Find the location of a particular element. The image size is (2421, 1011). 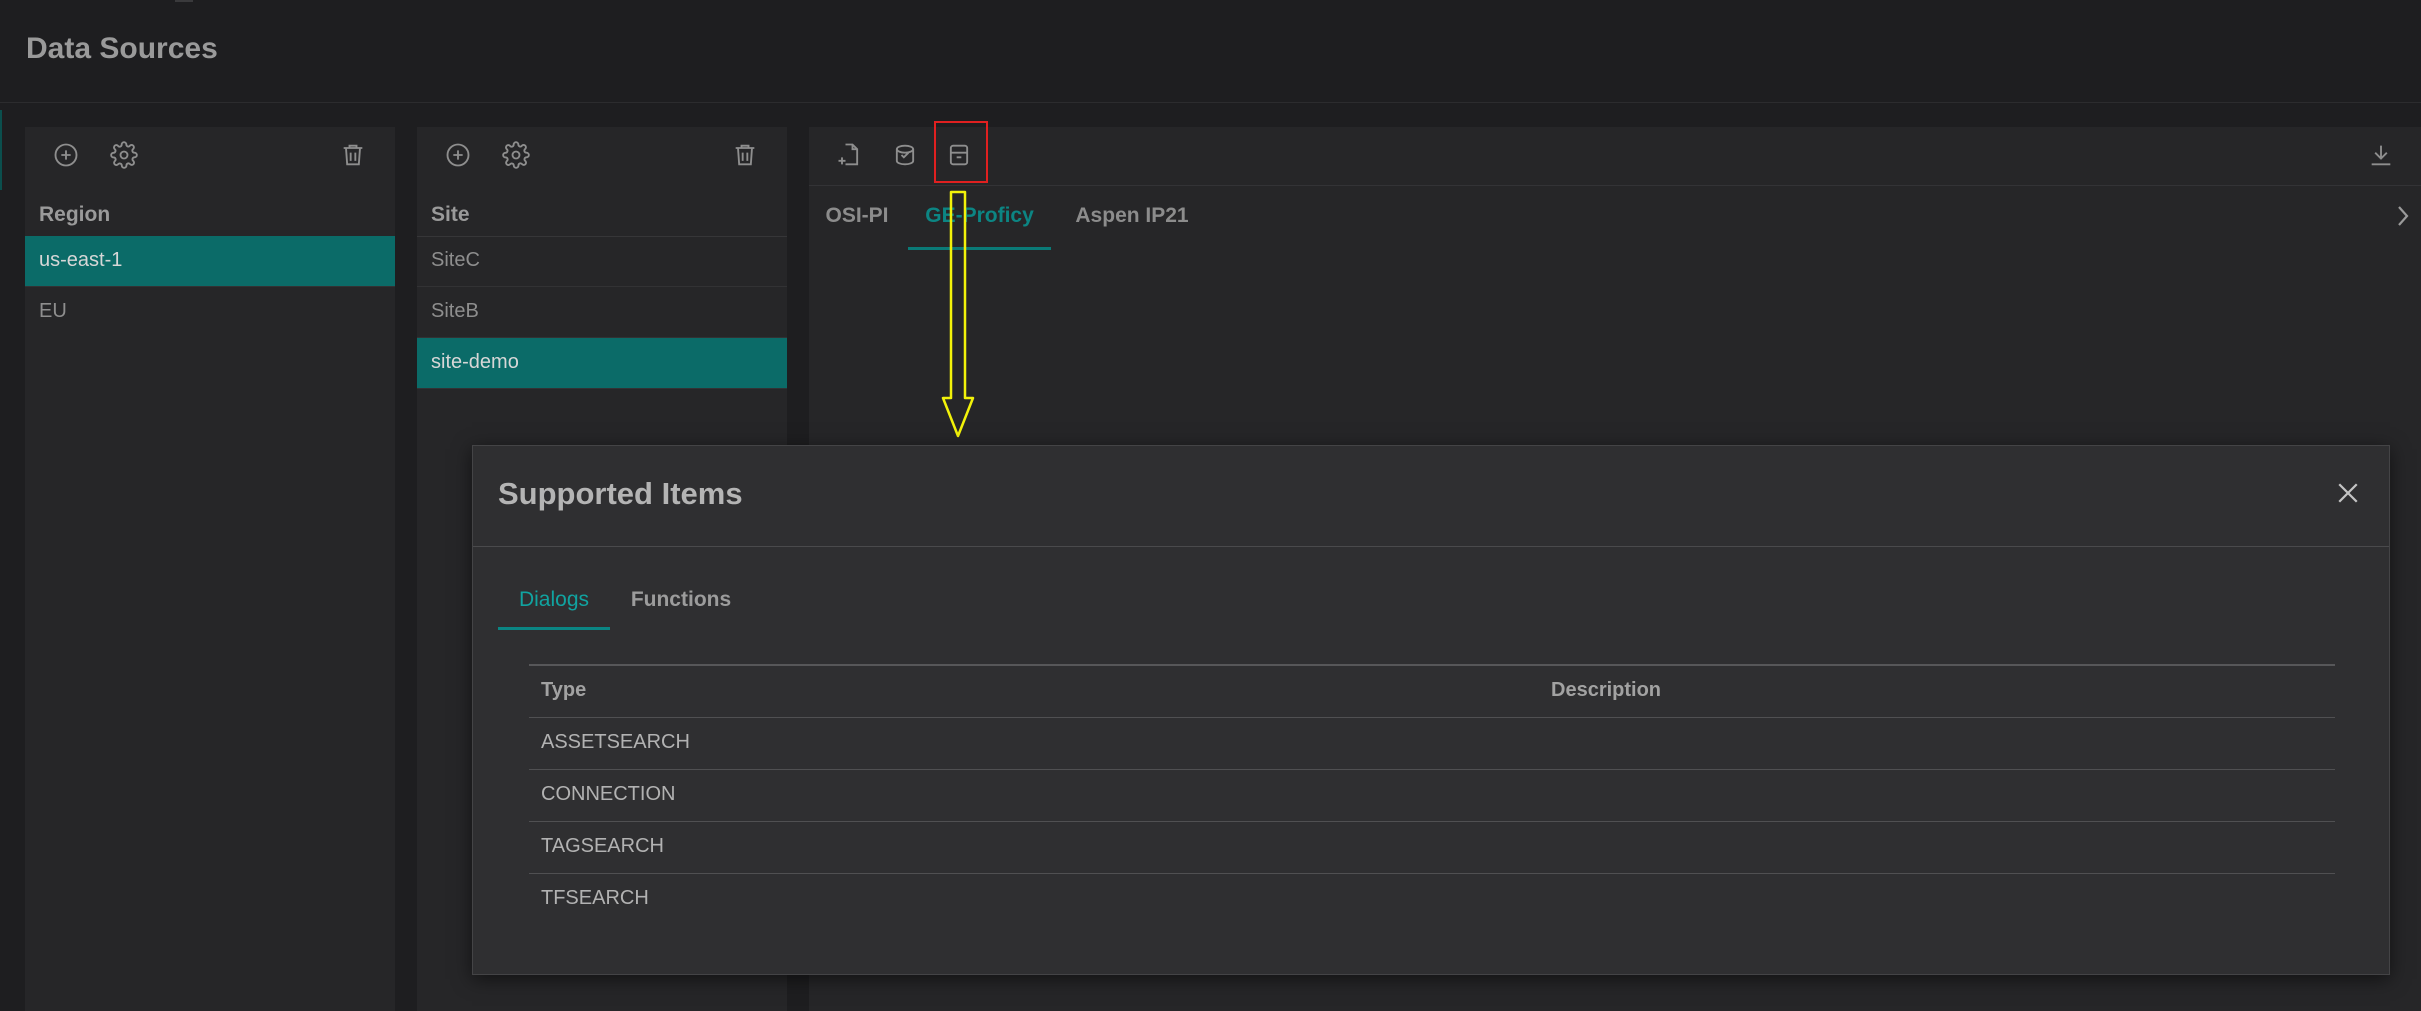

site-item-siteb: SiteB is located at coordinates (602, 312).